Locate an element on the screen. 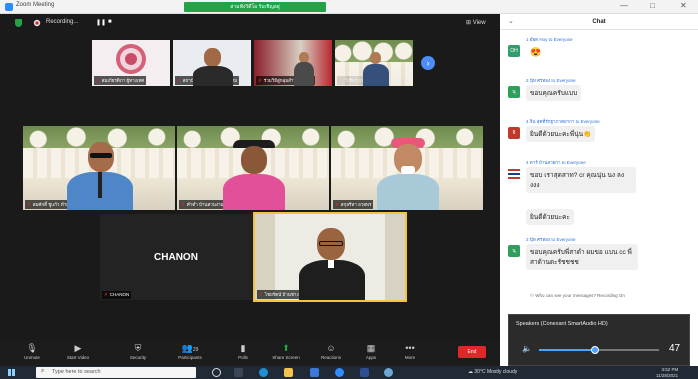  video-tile: CHANON ✗ CHANON is located at coordinates (176, 257).